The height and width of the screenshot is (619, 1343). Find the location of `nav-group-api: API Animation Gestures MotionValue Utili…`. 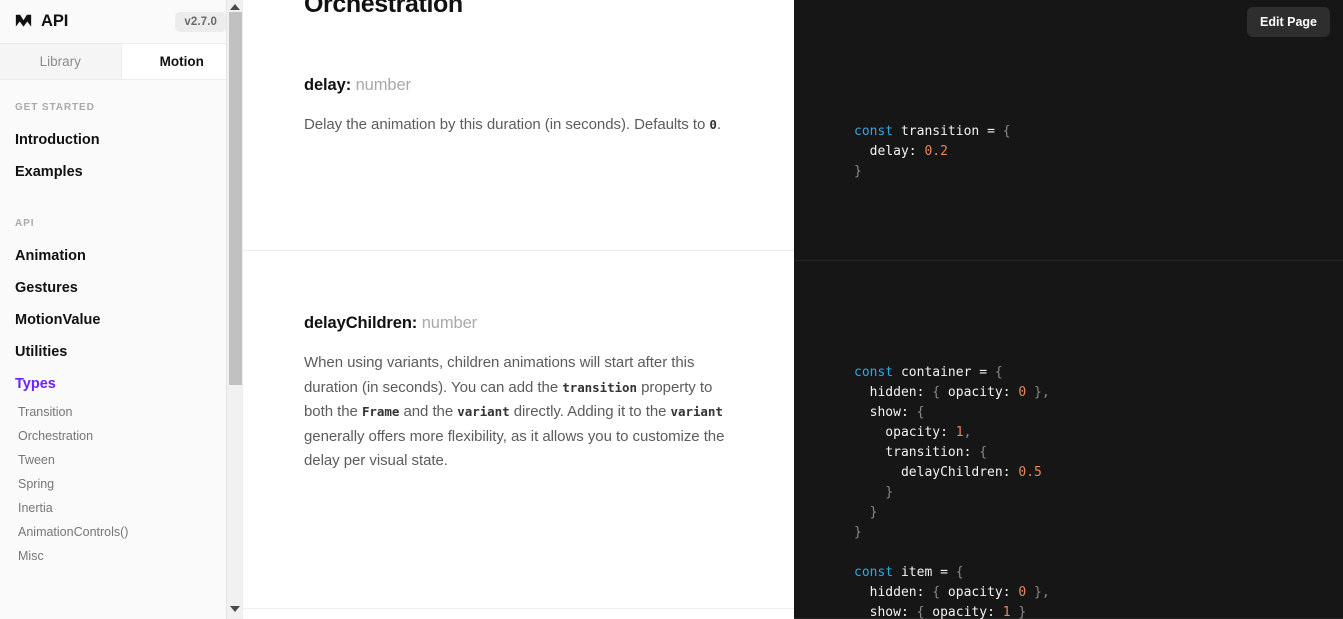

nav-group-api: API Animation Gestures MotionValue Utili… is located at coordinates (121, 393).